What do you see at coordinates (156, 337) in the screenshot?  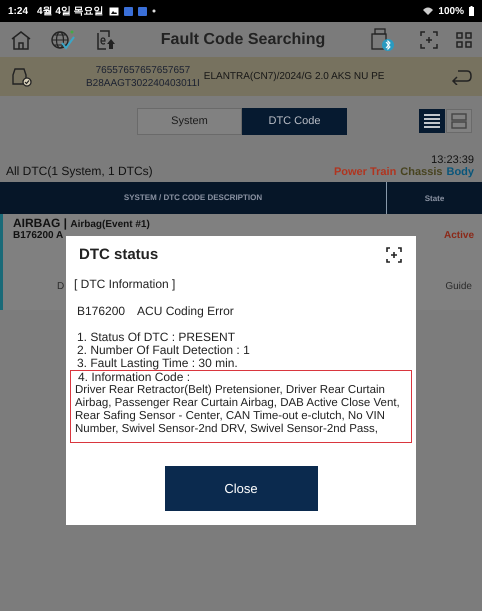 I see `status-item: 1. Status Of DTC : PRESENT` at bounding box center [156, 337].